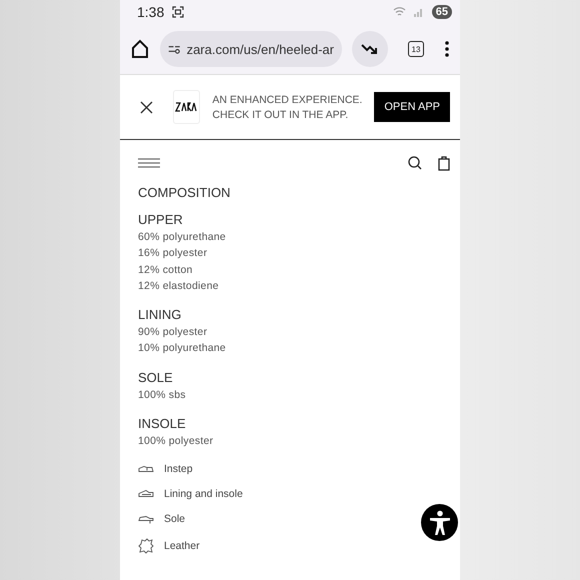 Image resolution: width=580 pixels, height=580 pixels. Describe the element at coordinates (174, 49) in the screenshot. I see `tune-icon` at that location.